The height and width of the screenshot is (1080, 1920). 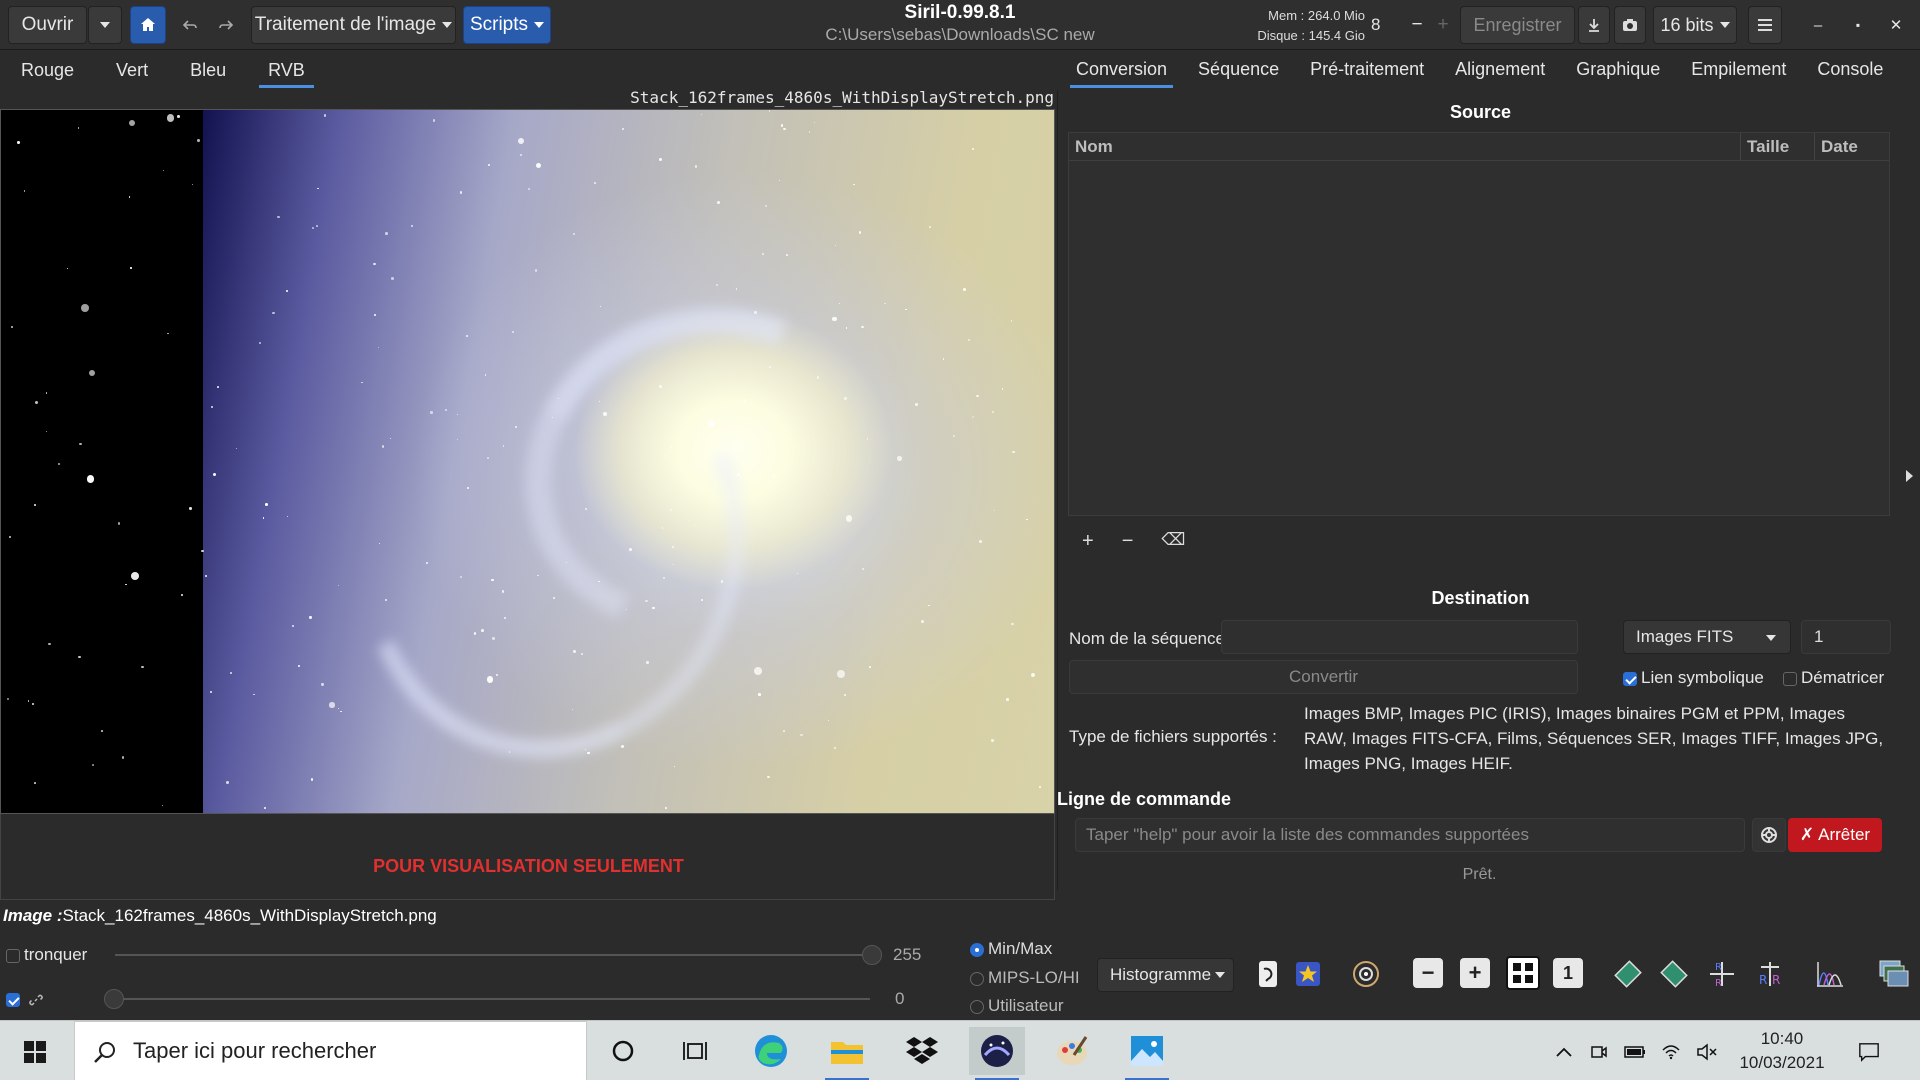 What do you see at coordinates (847, 1053) in the screenshot?
I see `file-explorer-icon` at bounding box center [847, 1053].